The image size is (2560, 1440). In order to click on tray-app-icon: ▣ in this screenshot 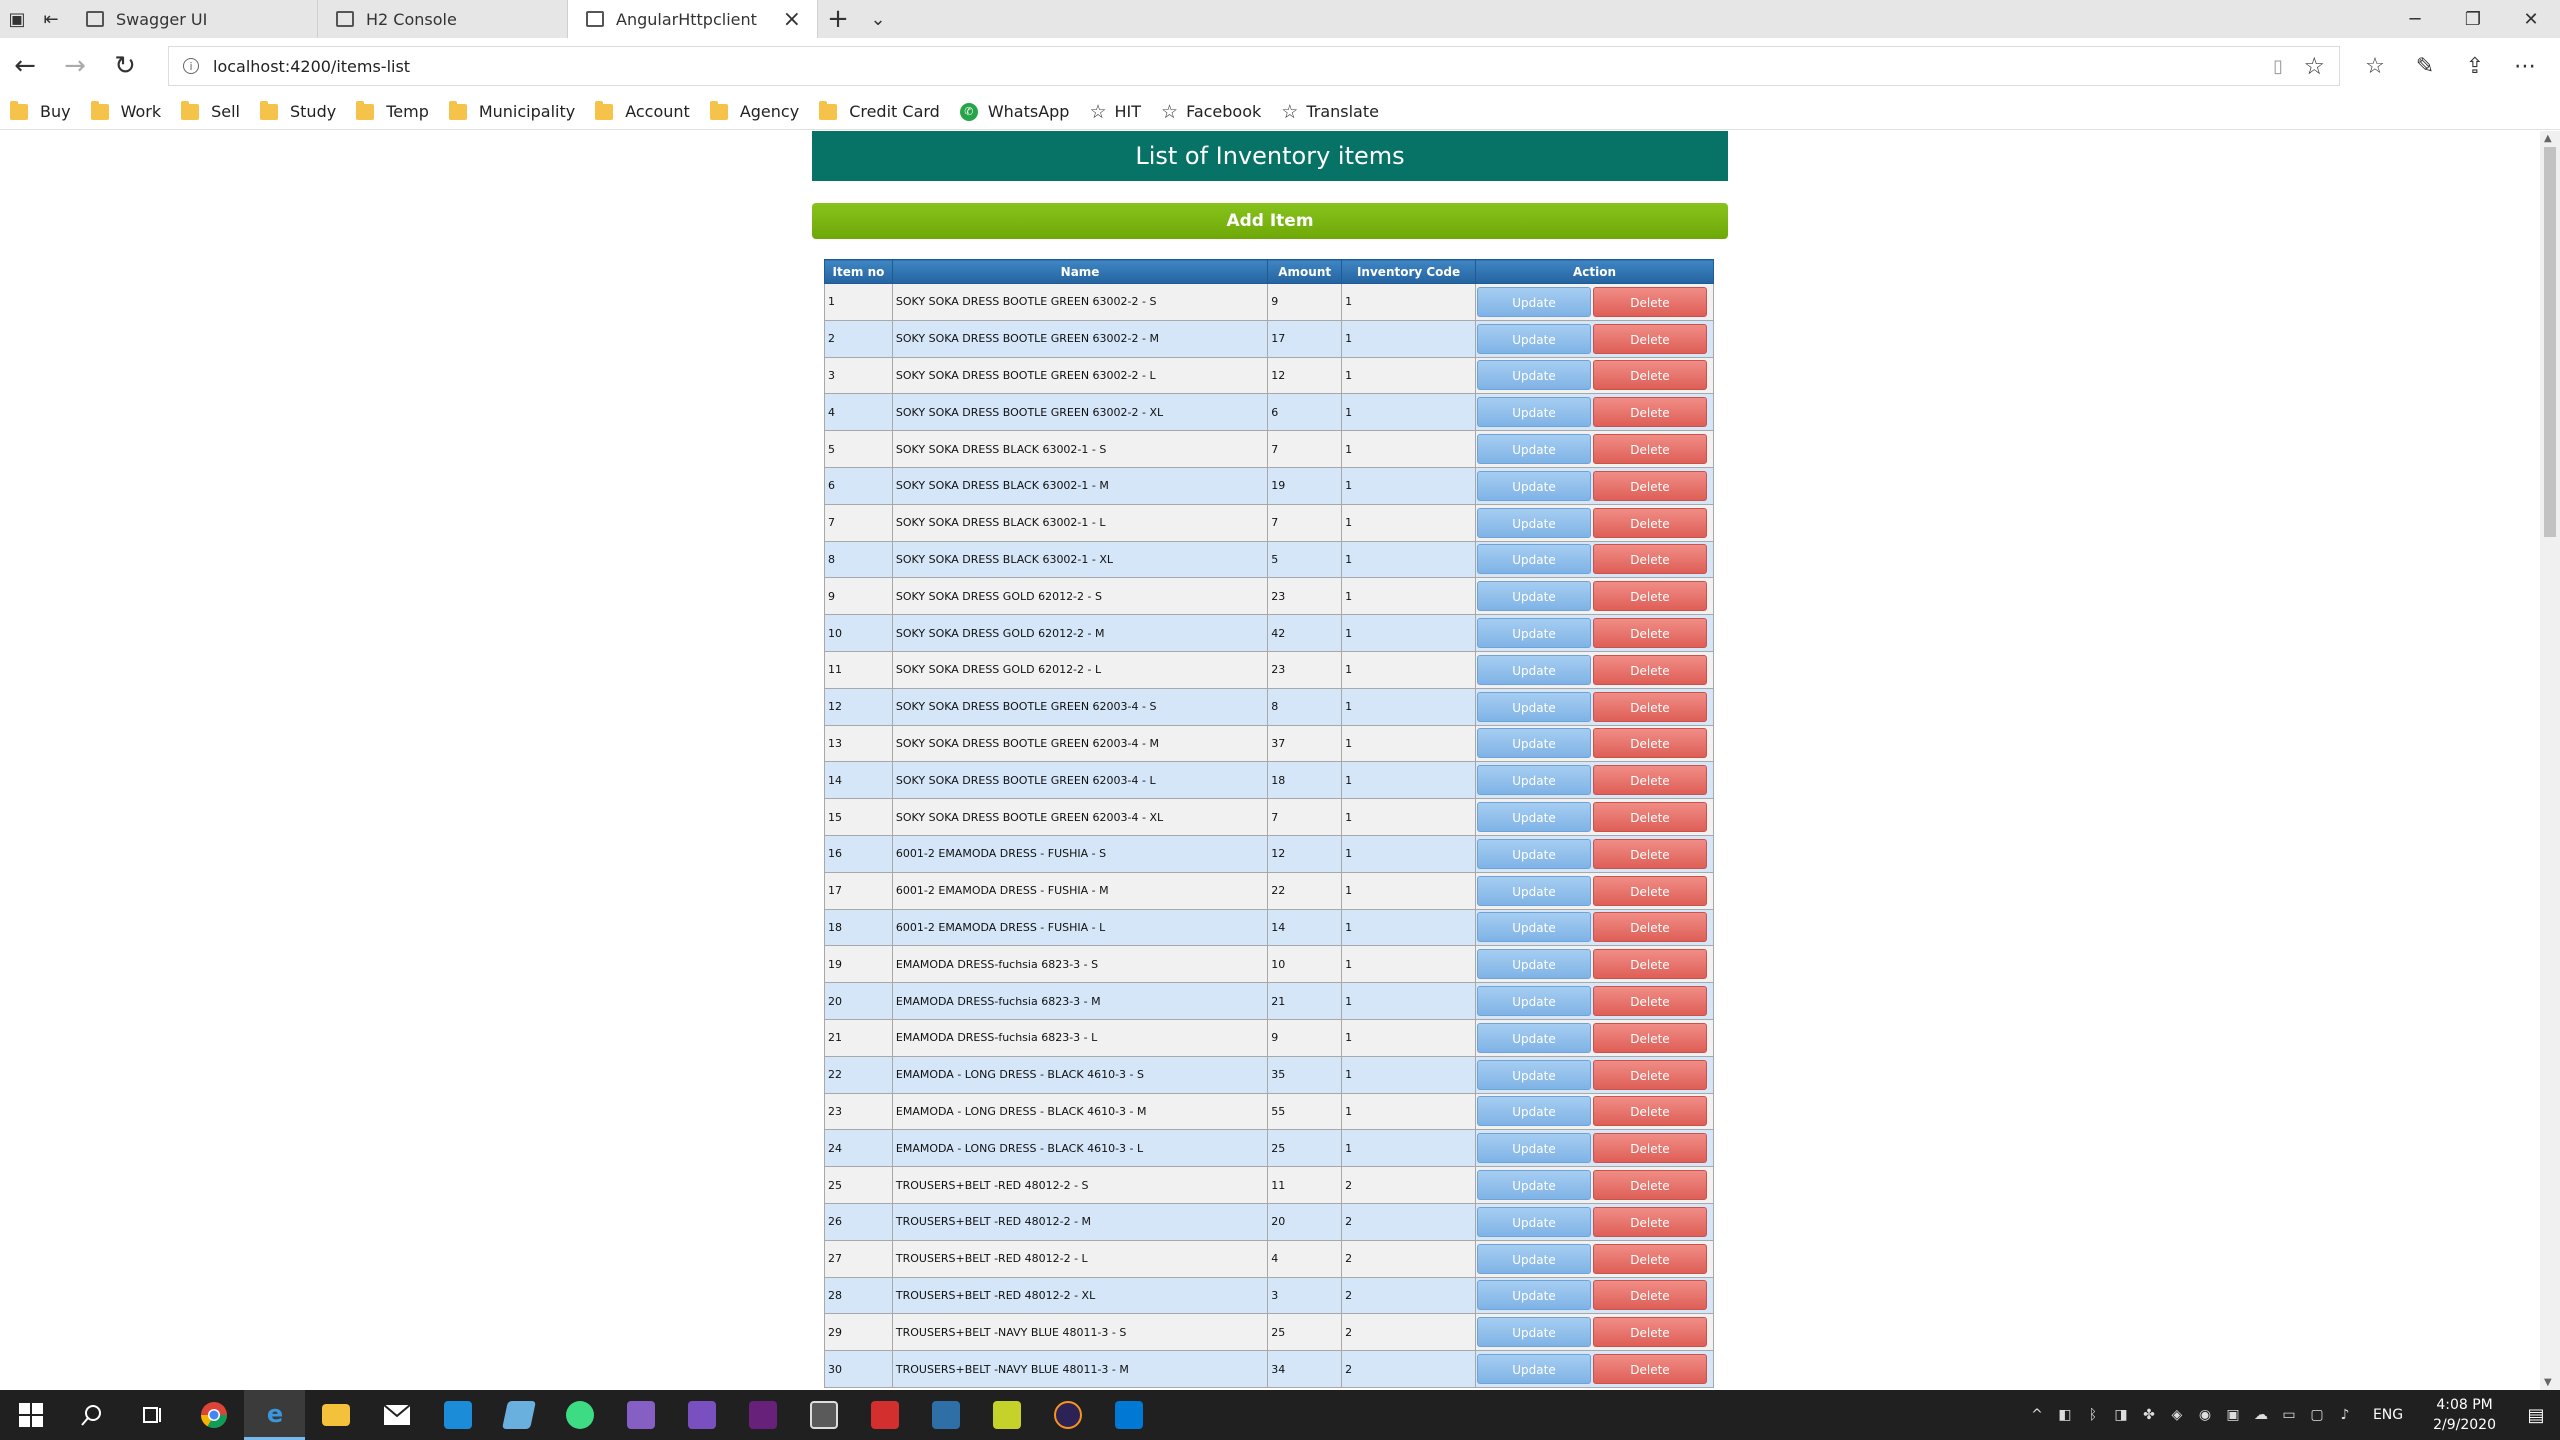, I will do `click(2233, 1415)`.